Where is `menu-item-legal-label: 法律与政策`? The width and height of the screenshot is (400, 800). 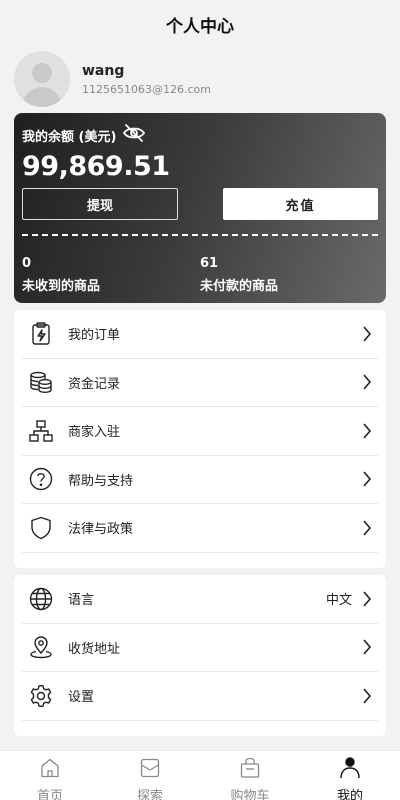 menu-item-legal-label: 法律与政策 is located at coordinates (101, 530).